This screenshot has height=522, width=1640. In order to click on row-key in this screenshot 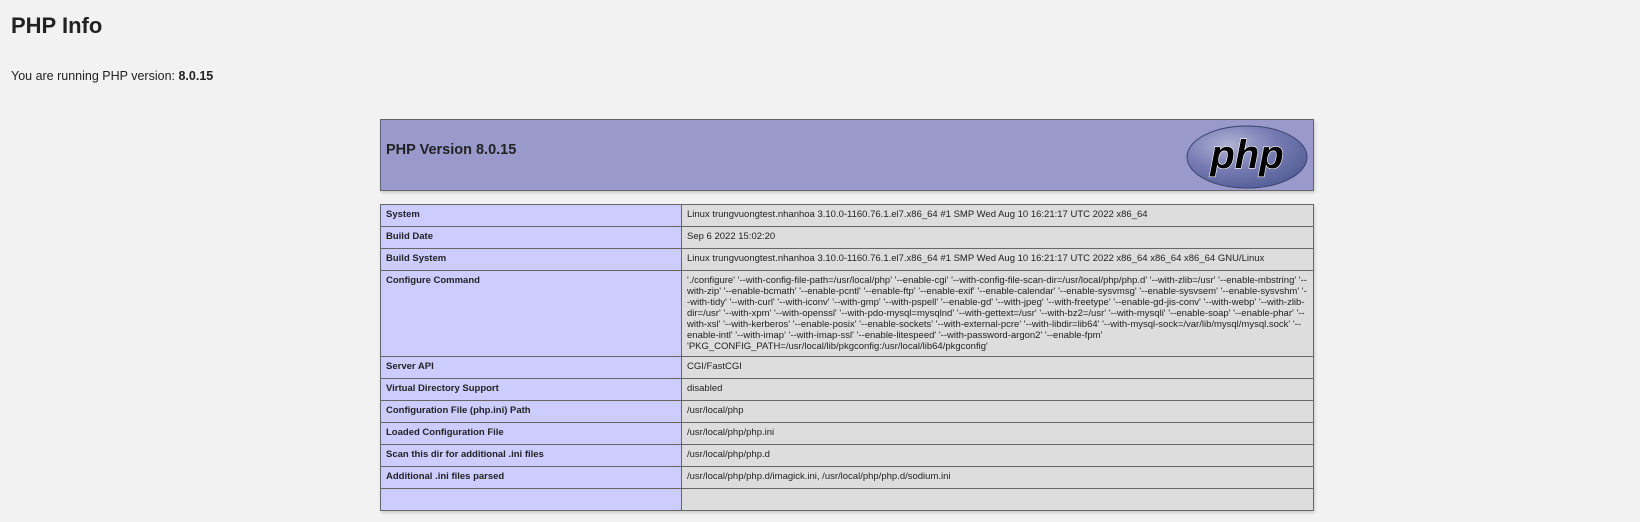, I will do `click(531, 499)`.